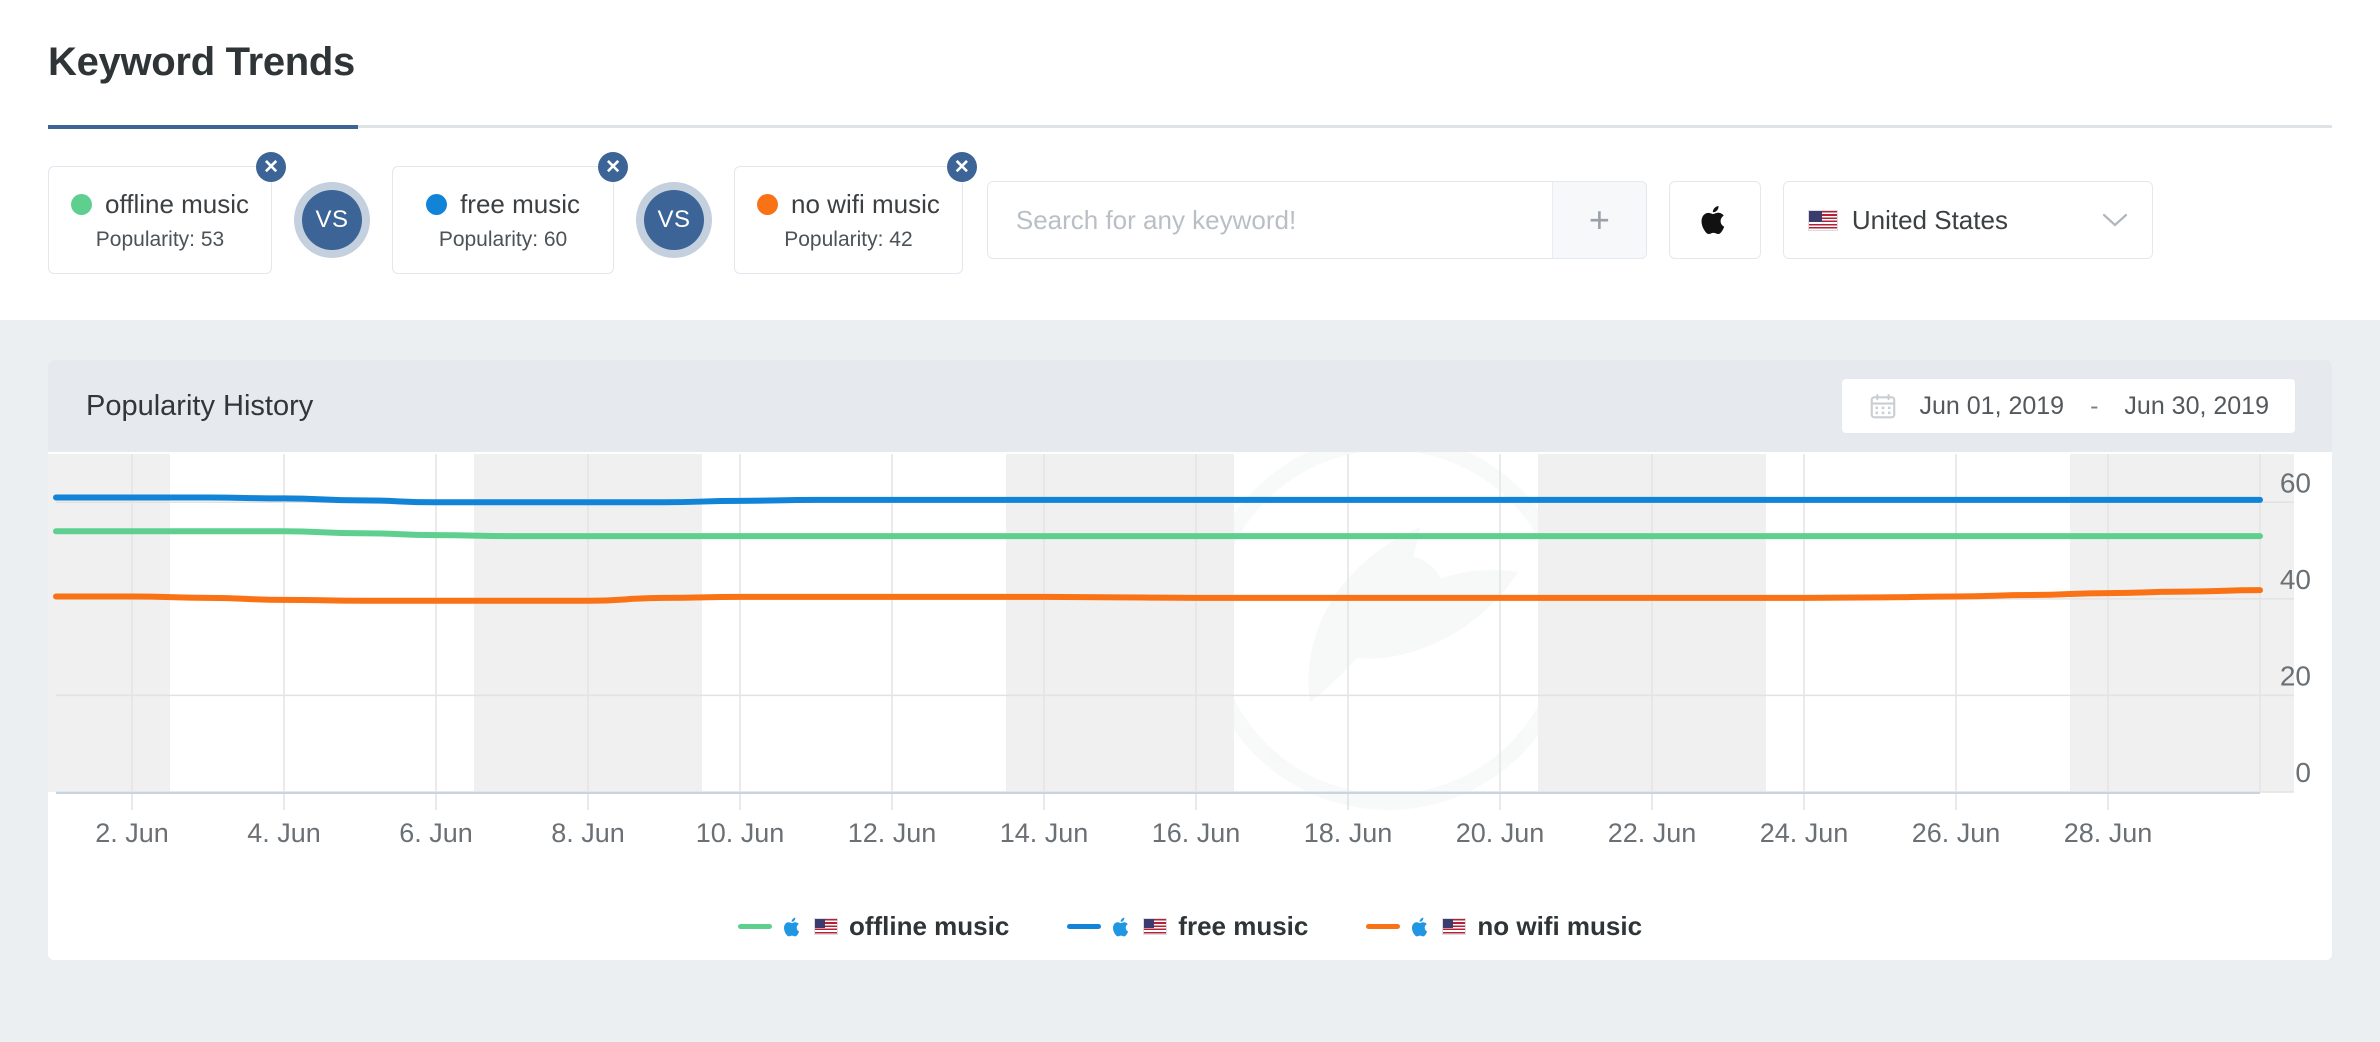 This screenshot has width=2380, height=1042. What do you see at coordinates (1388, 631) in the screenshot?
I see `watermark-logo` at bounding box center [1388, 631].